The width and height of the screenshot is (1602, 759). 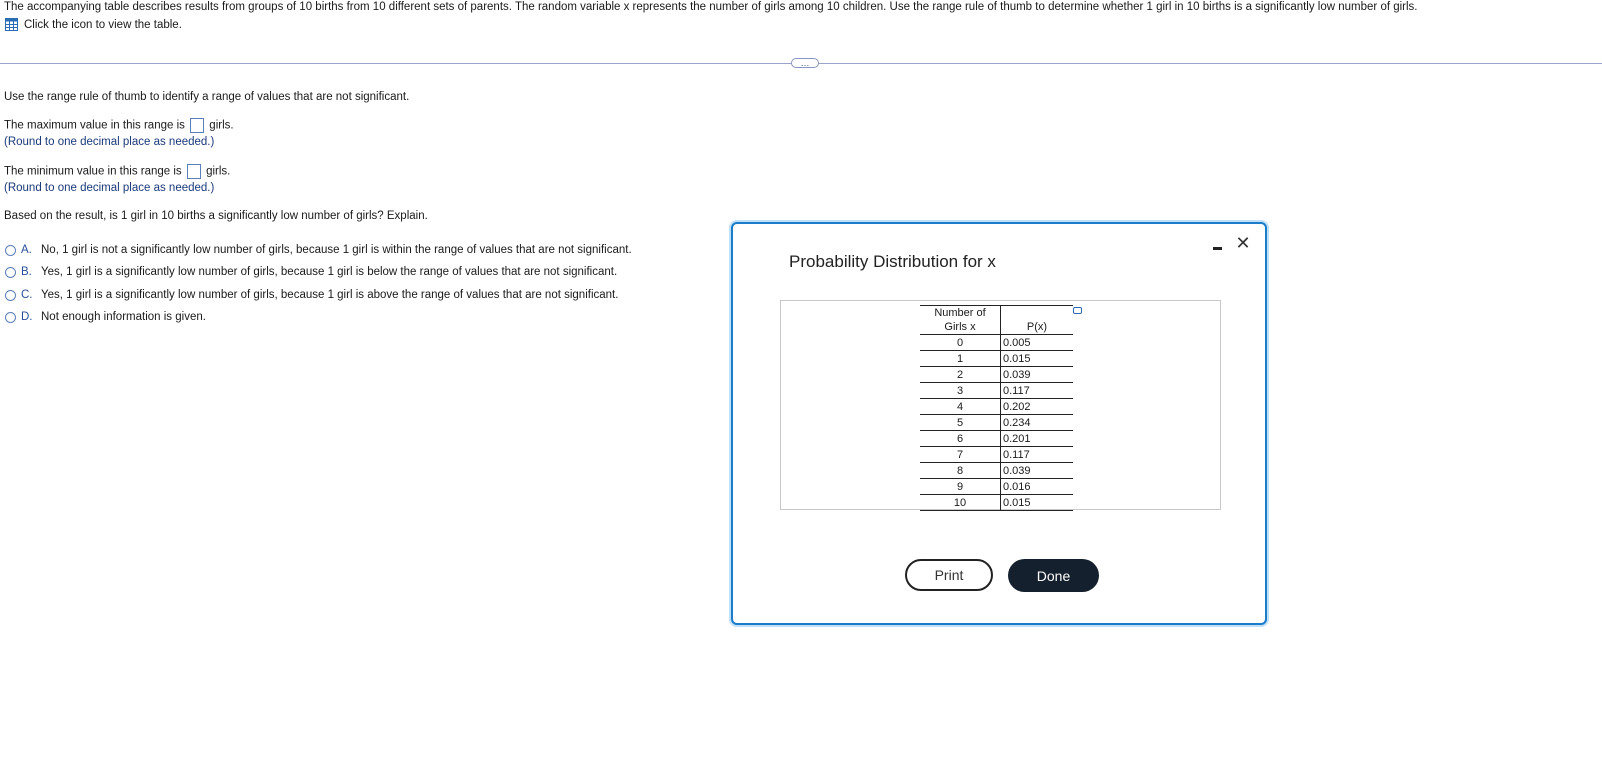 What do you see at coordinates (27, 317) in the screenshot?
I see `option-d-letter: D.` at bounding box center [27, 317].